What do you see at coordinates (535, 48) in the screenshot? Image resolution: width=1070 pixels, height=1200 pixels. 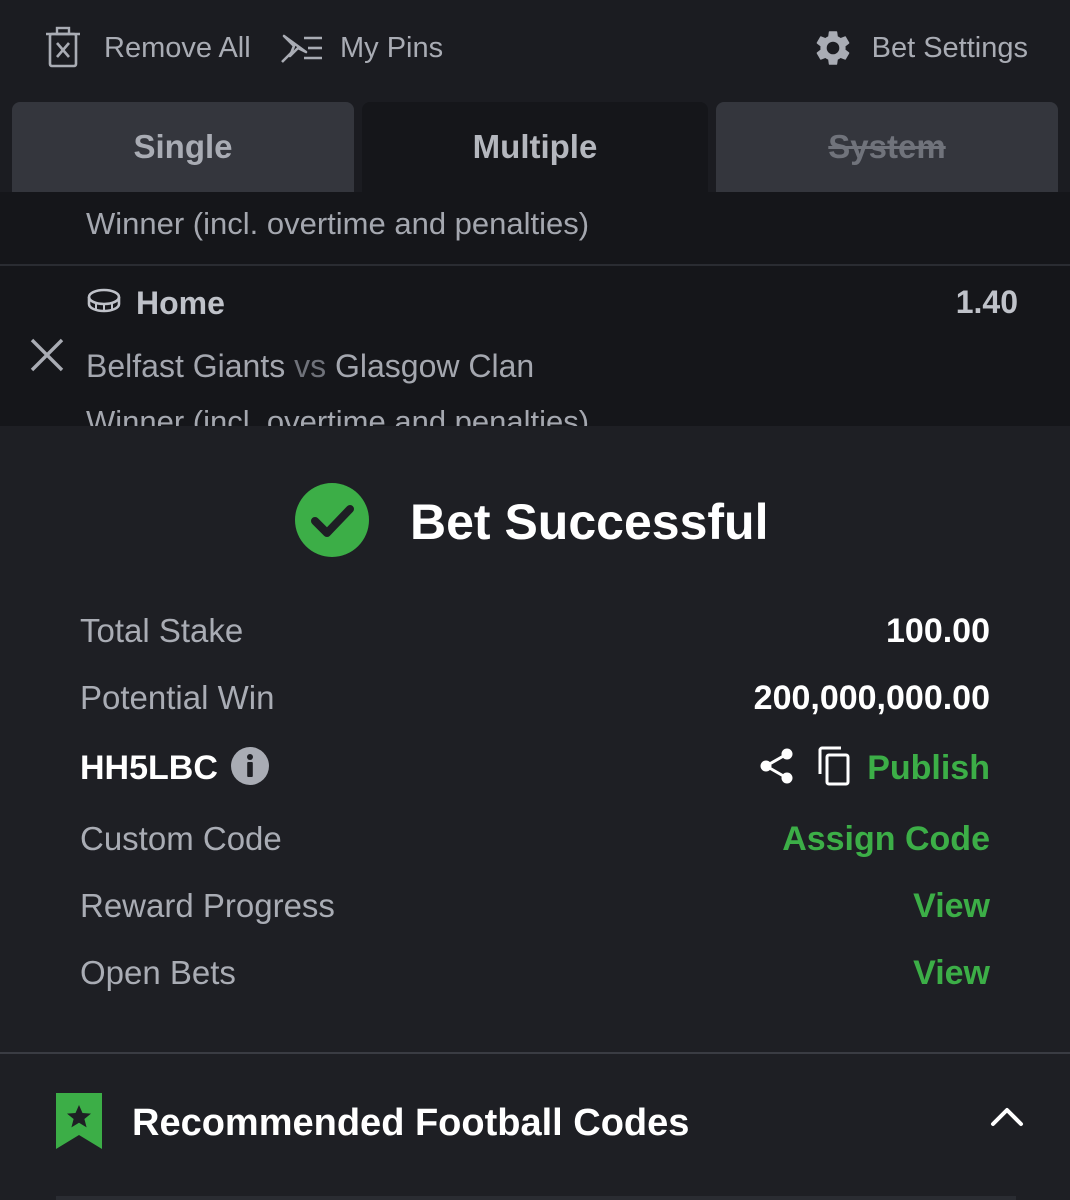 I see `betslip-toolbar: Remove All My Pins Bet Settings` at bounding box center [535, 48].